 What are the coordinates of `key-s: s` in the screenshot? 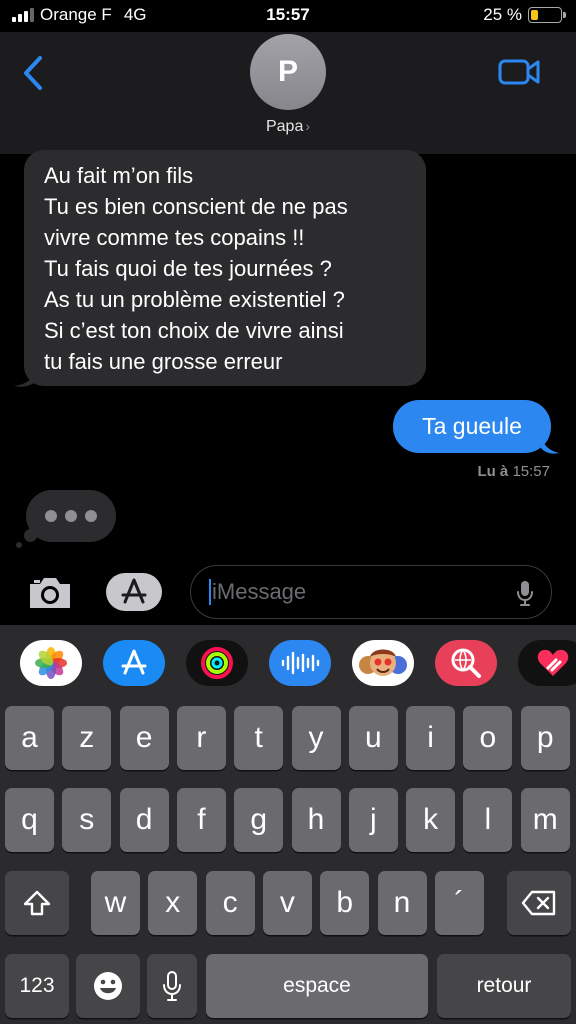 It's located at (87, 820).